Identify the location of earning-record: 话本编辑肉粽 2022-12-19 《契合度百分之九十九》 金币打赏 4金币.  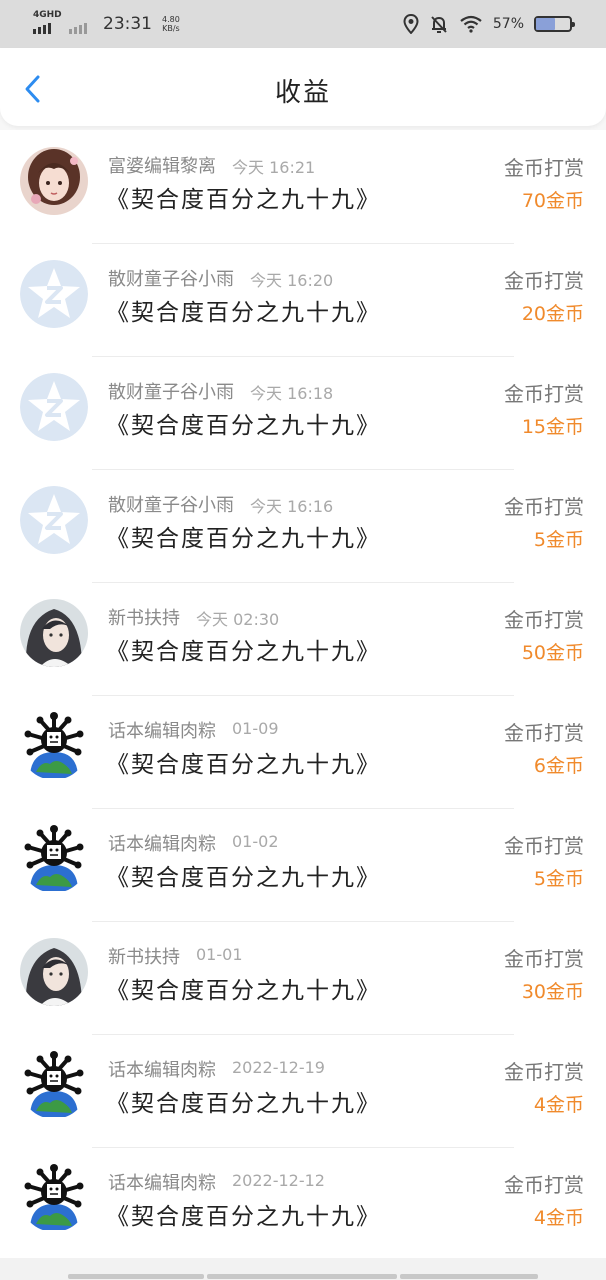
(303, 1090).